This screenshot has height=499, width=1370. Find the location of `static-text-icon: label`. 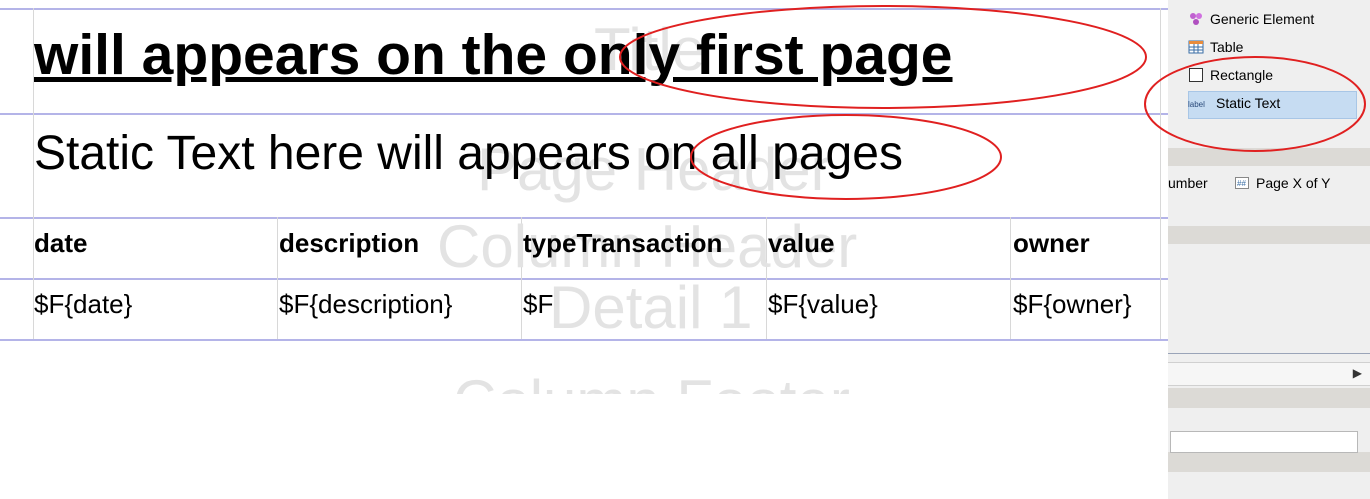

static-text-icon: label is located at coordinates (1199, 103).